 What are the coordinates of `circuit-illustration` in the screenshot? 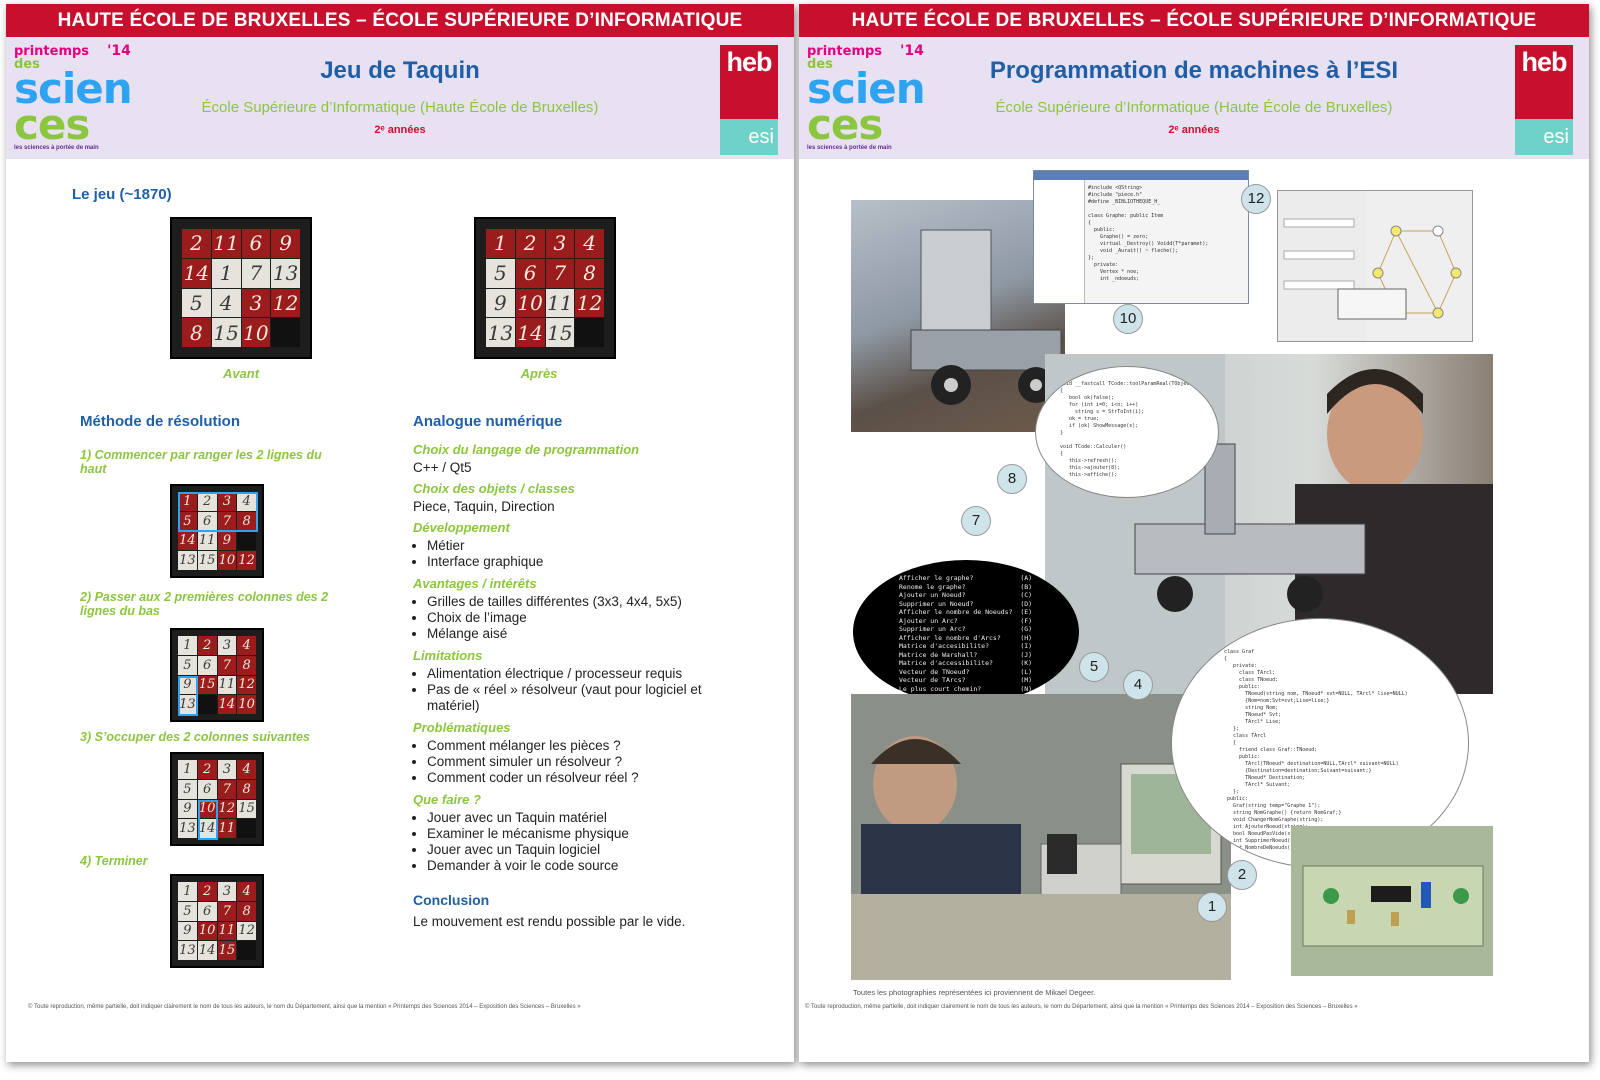 It's located at (1392, 901).